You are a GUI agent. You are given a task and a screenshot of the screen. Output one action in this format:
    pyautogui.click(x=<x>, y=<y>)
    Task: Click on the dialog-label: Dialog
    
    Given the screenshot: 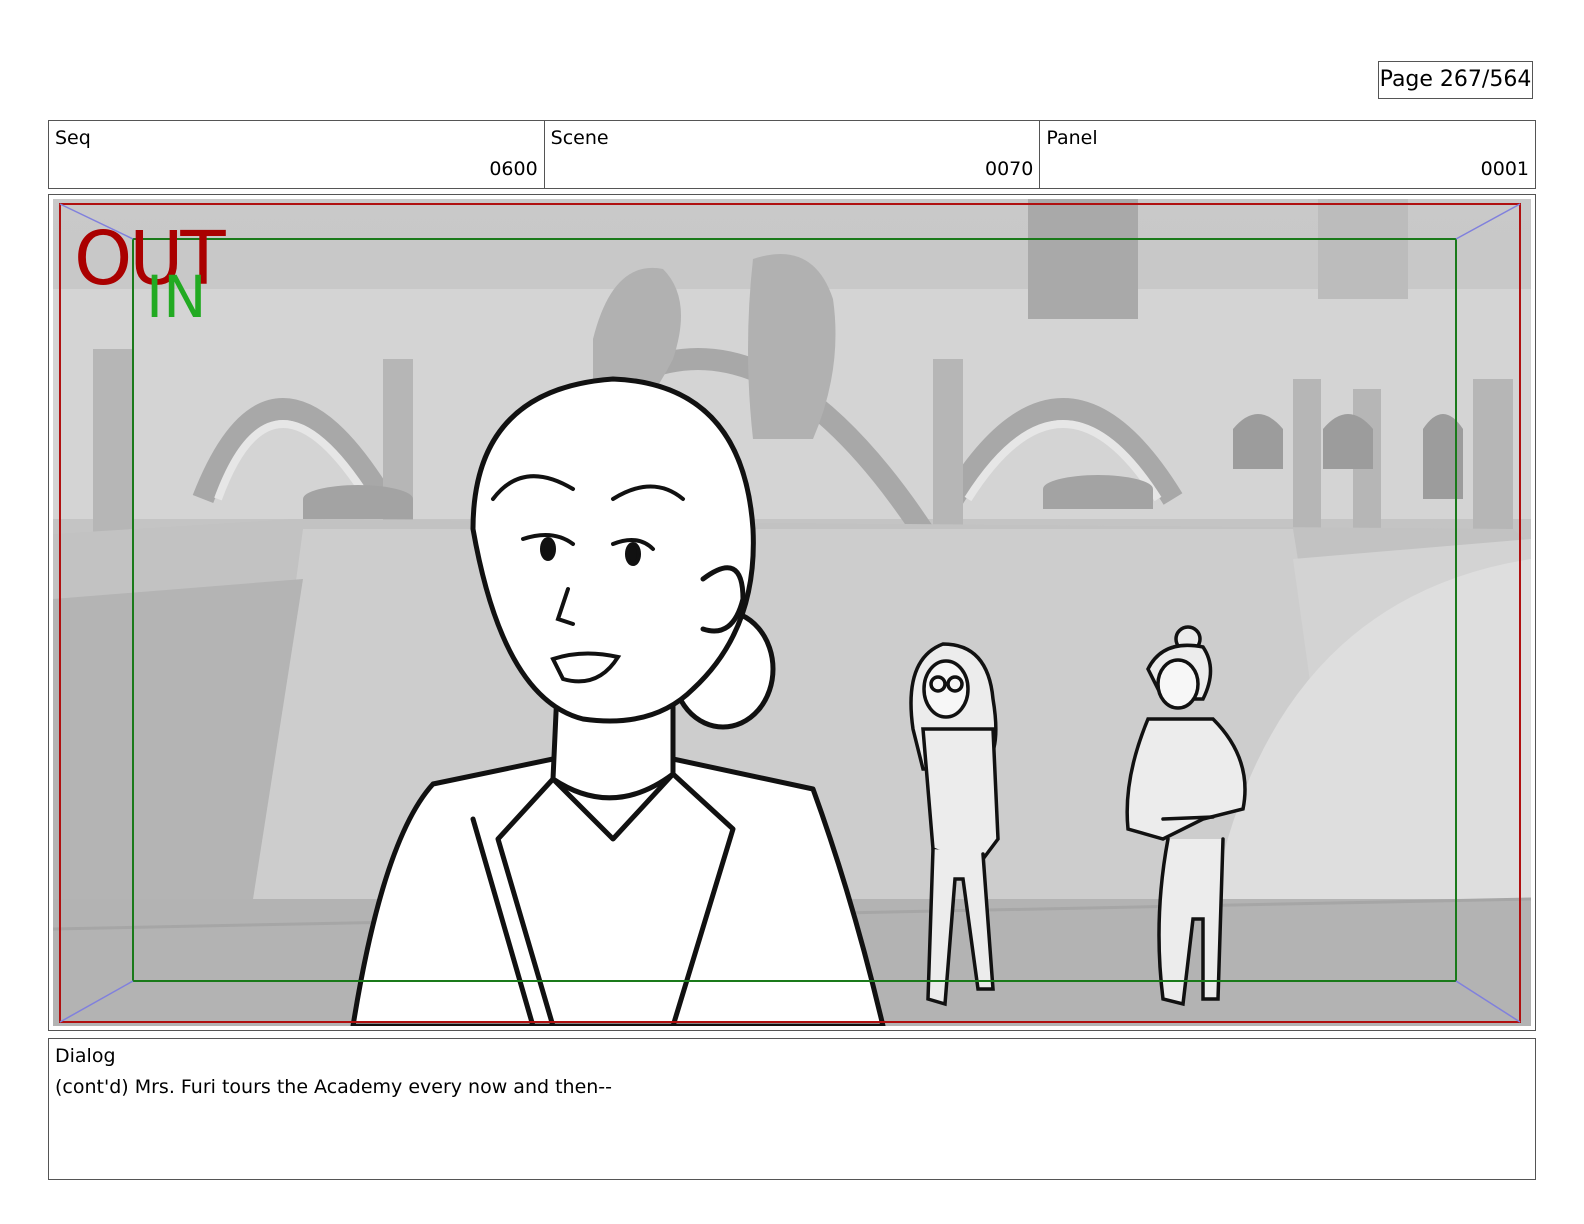 What is the action you would take?
    pyautogui.click(x=85, y=1056)
    